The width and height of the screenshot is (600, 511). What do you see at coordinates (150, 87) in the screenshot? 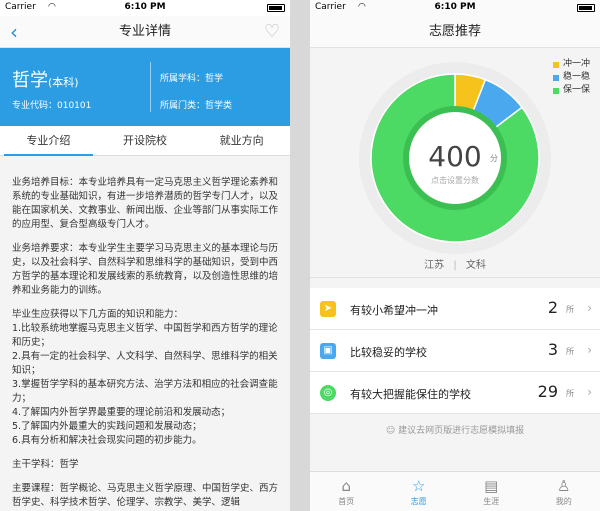
I see `banner-divider` at bounding box center [150, 87].